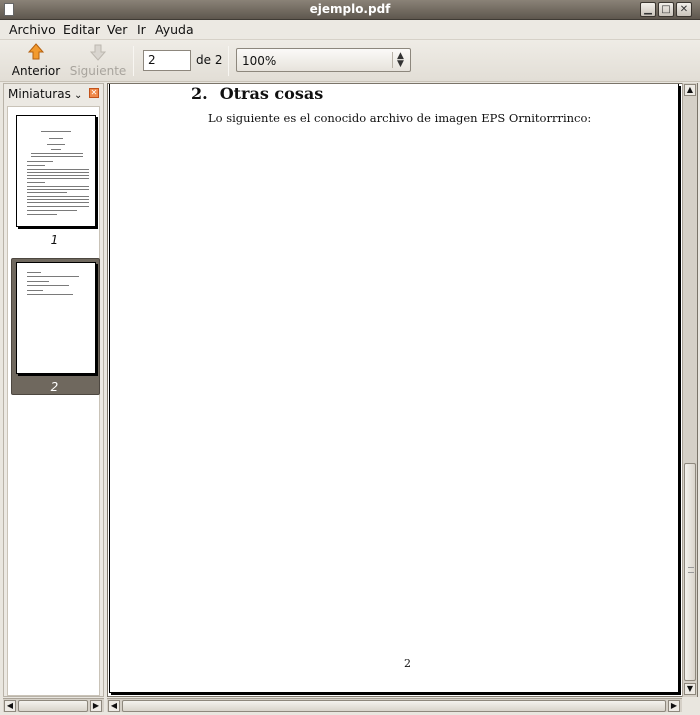 Image resolution: width=700 pixels, height=715 pixels. Describe the element at coordinates (400, 60) in the screenshot. I see `updown-chevron-icon: ▲ ▼` at that location.